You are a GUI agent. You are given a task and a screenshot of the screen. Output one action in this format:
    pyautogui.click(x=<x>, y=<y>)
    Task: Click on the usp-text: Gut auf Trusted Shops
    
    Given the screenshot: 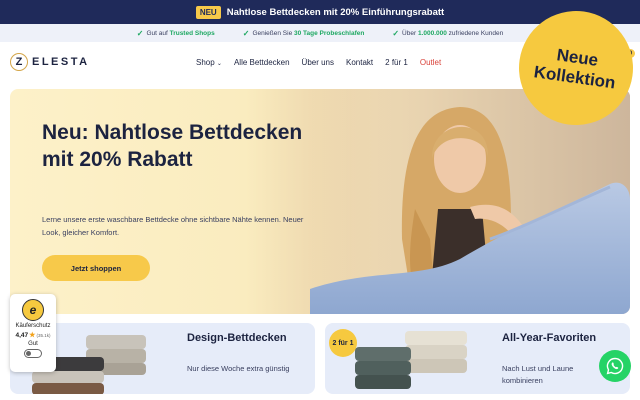 What is the action you would take?
    pyautogui.click(x=180, y=33)
    